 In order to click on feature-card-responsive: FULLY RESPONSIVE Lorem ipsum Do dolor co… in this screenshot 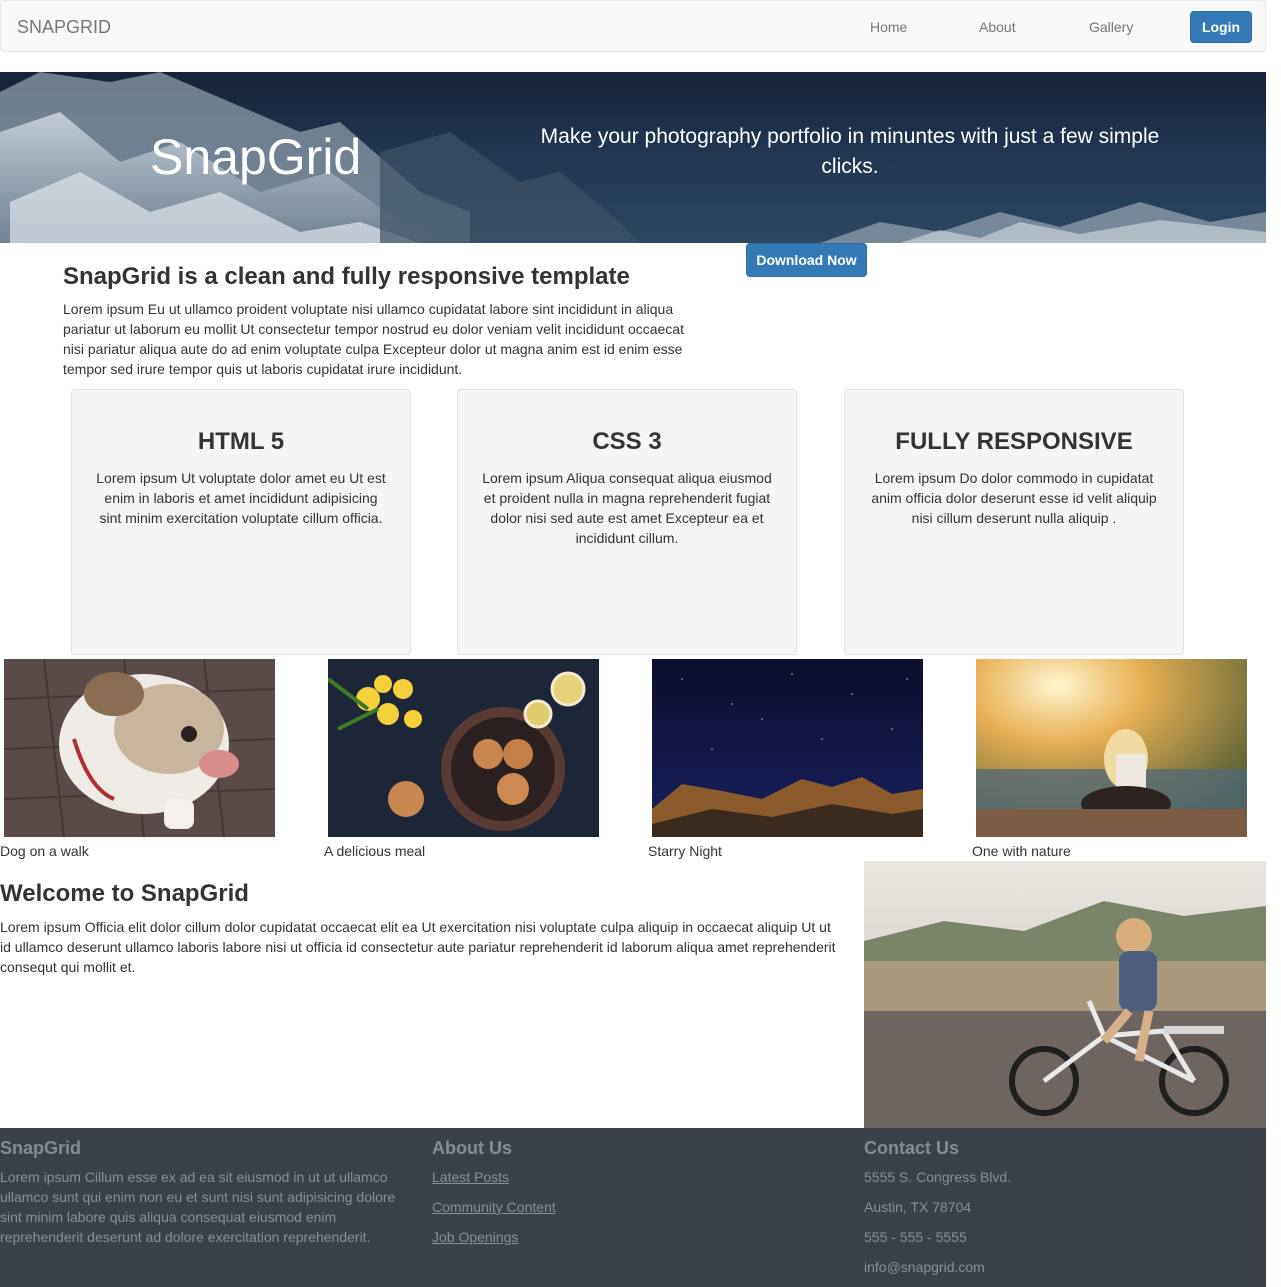, I will do `click(1014, 522)`.